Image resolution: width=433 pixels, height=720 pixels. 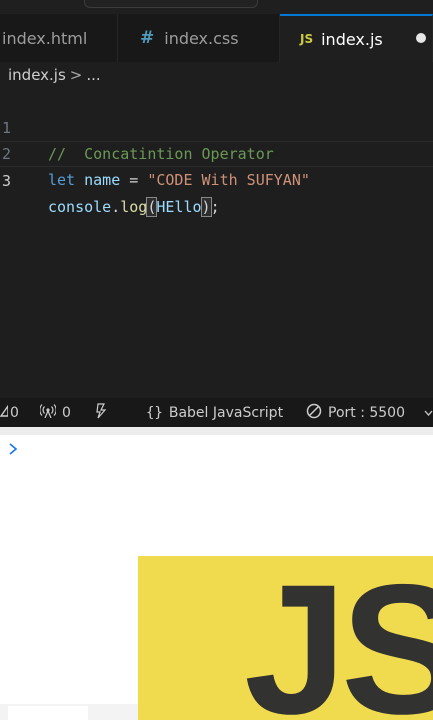 I want to click on string-literal: "CODE With SUFYAN", so click(x=228, y=180).